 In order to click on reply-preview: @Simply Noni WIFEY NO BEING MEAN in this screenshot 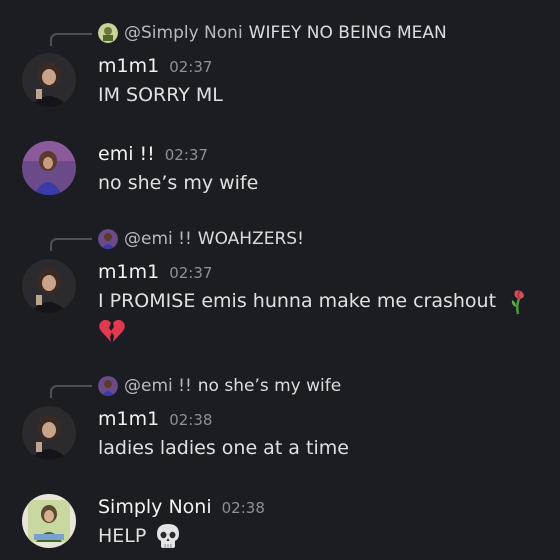, I will do `click(272, 33)`.